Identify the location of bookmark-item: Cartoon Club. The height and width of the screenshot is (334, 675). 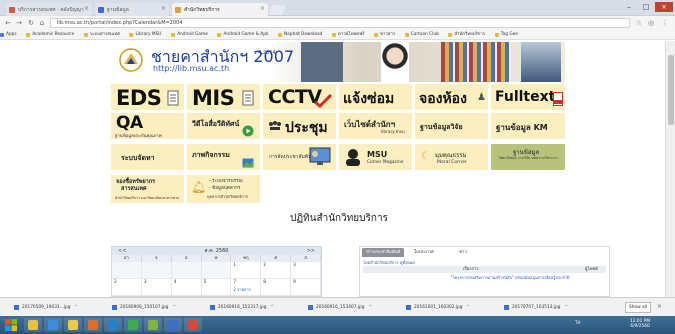
(421, 34).